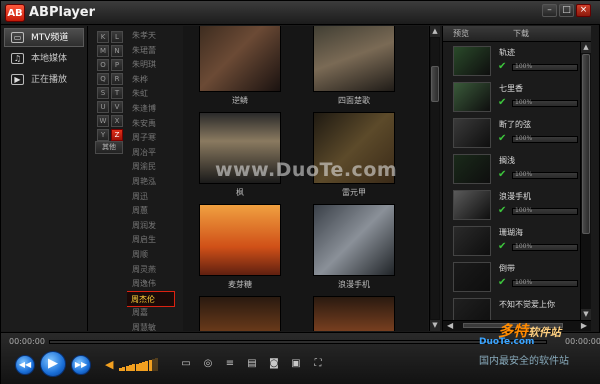 The image size is (600, 384). Describe the element at coordinates (252, 364) in the screenshot. I see `equalizer-icon: ▤` at that location.